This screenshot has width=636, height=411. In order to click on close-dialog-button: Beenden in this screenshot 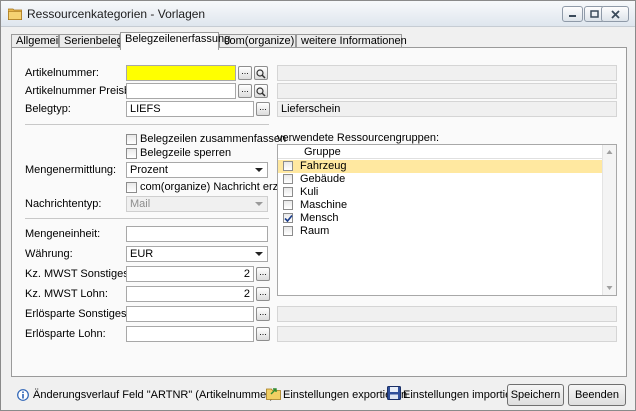, I will do `click(597, 395)`.